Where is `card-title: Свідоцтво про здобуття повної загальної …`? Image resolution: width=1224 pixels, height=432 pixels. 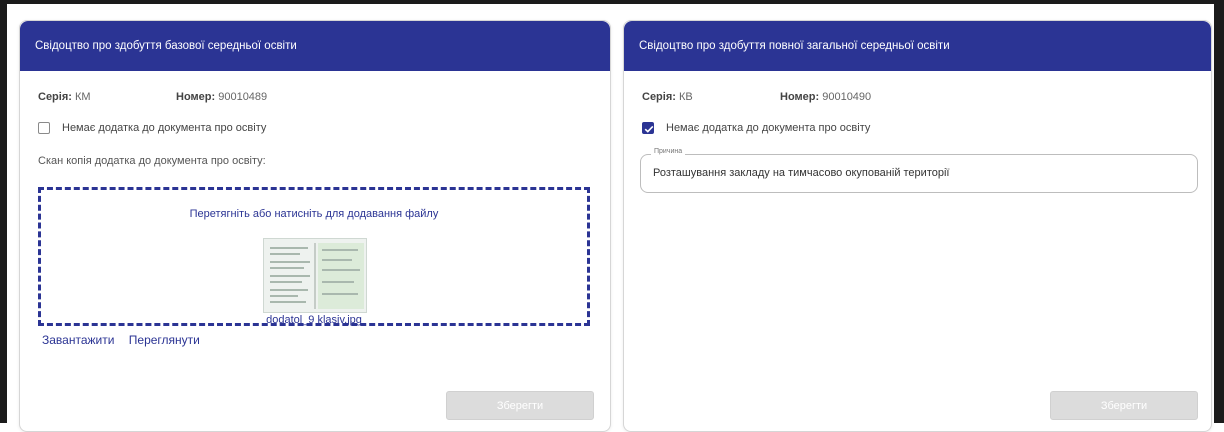
card-title: Свідоцтво про здобуття повної загальної … is located at coordinates (917, 46).